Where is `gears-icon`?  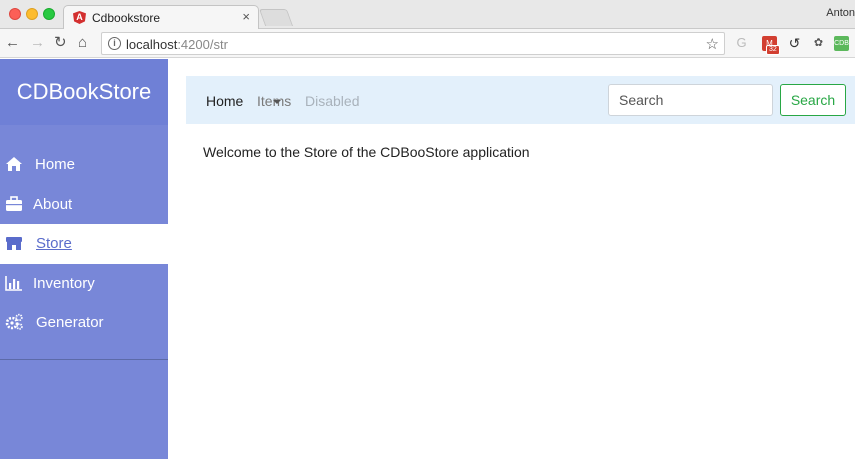
gears-icon is located at coordinates (14, 321).